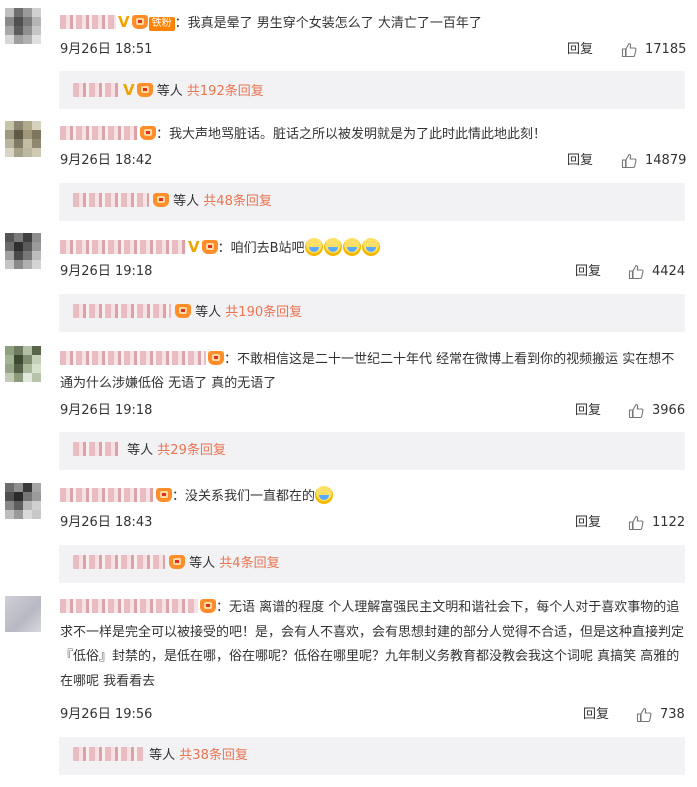 This screenshot has height=787, width=697. I want to click on view-replies-link: 共29条回复, so click(191, 450).